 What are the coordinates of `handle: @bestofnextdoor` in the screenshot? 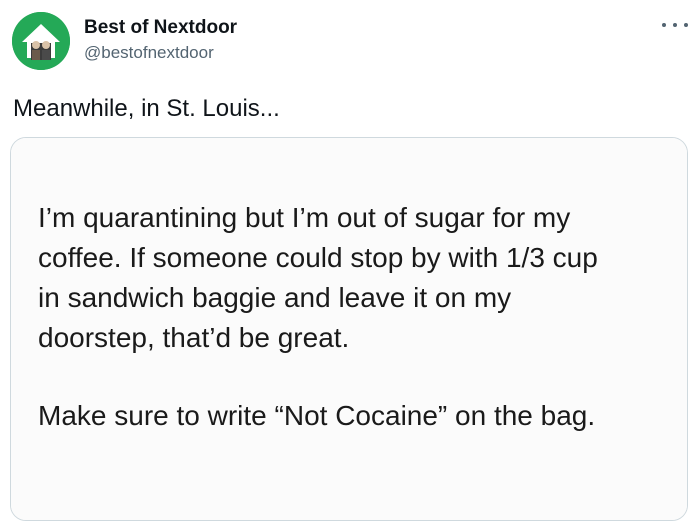 It's located at (160, 53).